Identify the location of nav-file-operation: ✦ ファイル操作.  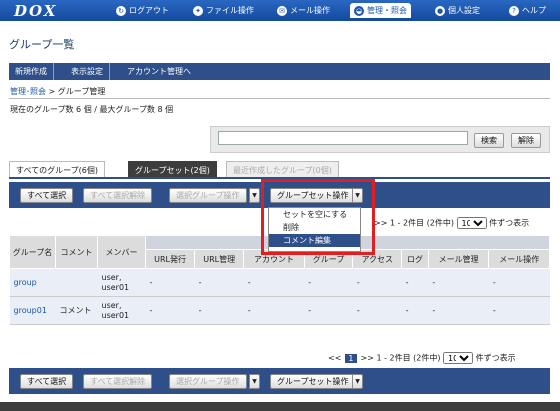
(223, 10).